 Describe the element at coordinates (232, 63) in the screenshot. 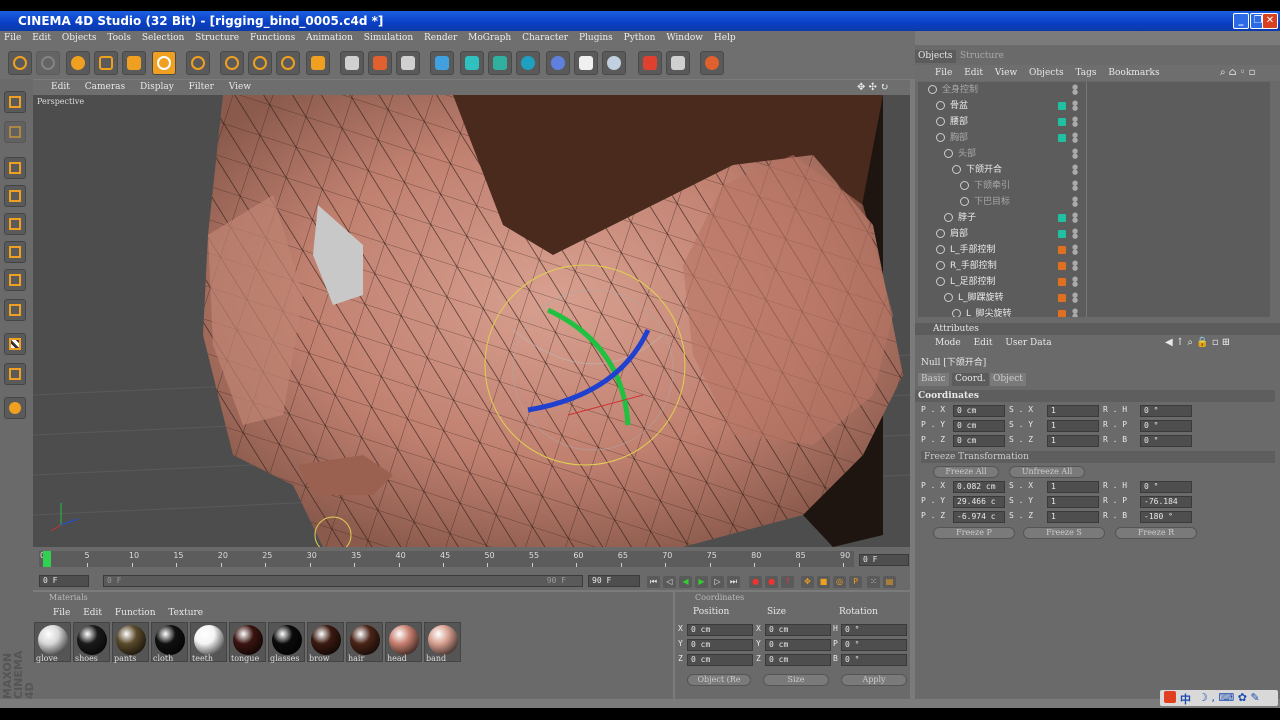

I see `x-axis-button` at that location.